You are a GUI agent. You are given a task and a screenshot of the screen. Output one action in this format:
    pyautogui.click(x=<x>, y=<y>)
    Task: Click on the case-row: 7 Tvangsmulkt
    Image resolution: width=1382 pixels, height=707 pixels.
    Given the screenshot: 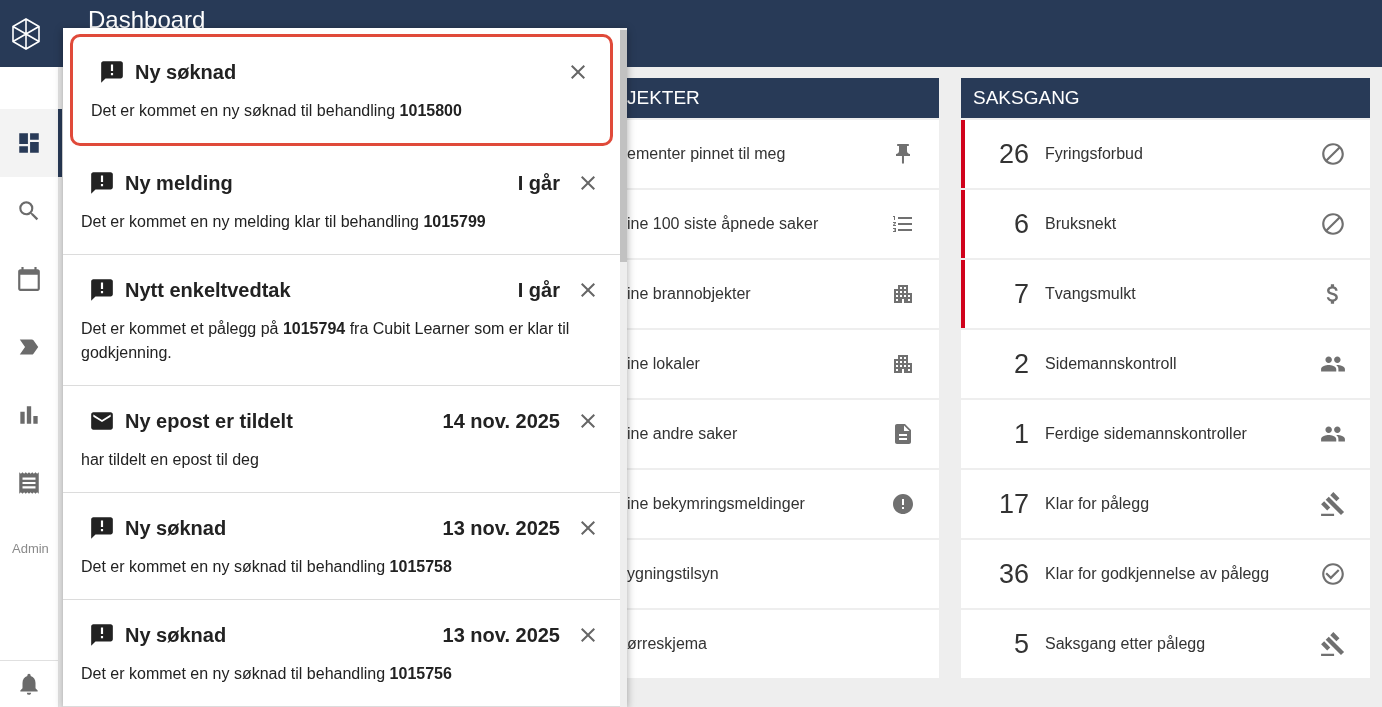 What is the action you would take?
    pyautogui.click(x=1165, y=294)
    